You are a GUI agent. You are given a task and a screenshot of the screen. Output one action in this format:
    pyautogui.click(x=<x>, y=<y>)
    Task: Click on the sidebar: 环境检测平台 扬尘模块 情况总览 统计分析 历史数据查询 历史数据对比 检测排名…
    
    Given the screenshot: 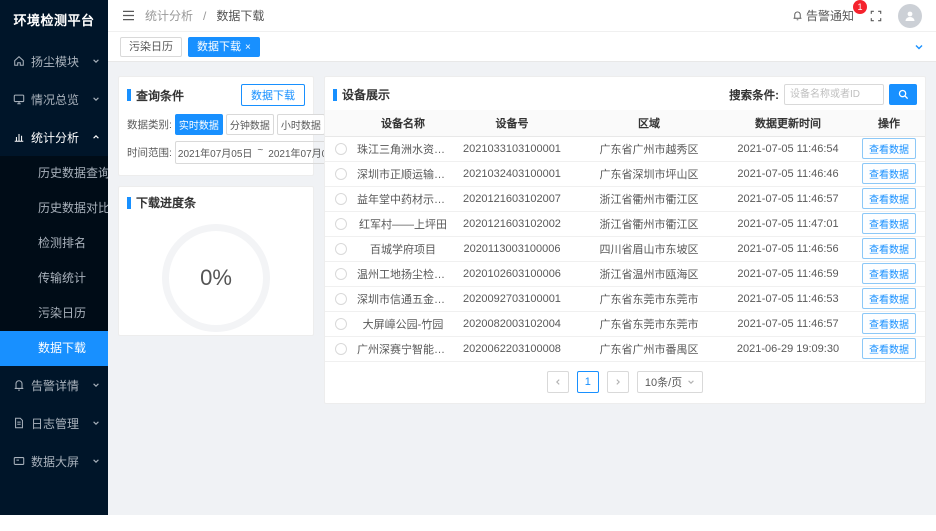 What is the action you would take?
    pyautogui.click(x=55, y=257)
    